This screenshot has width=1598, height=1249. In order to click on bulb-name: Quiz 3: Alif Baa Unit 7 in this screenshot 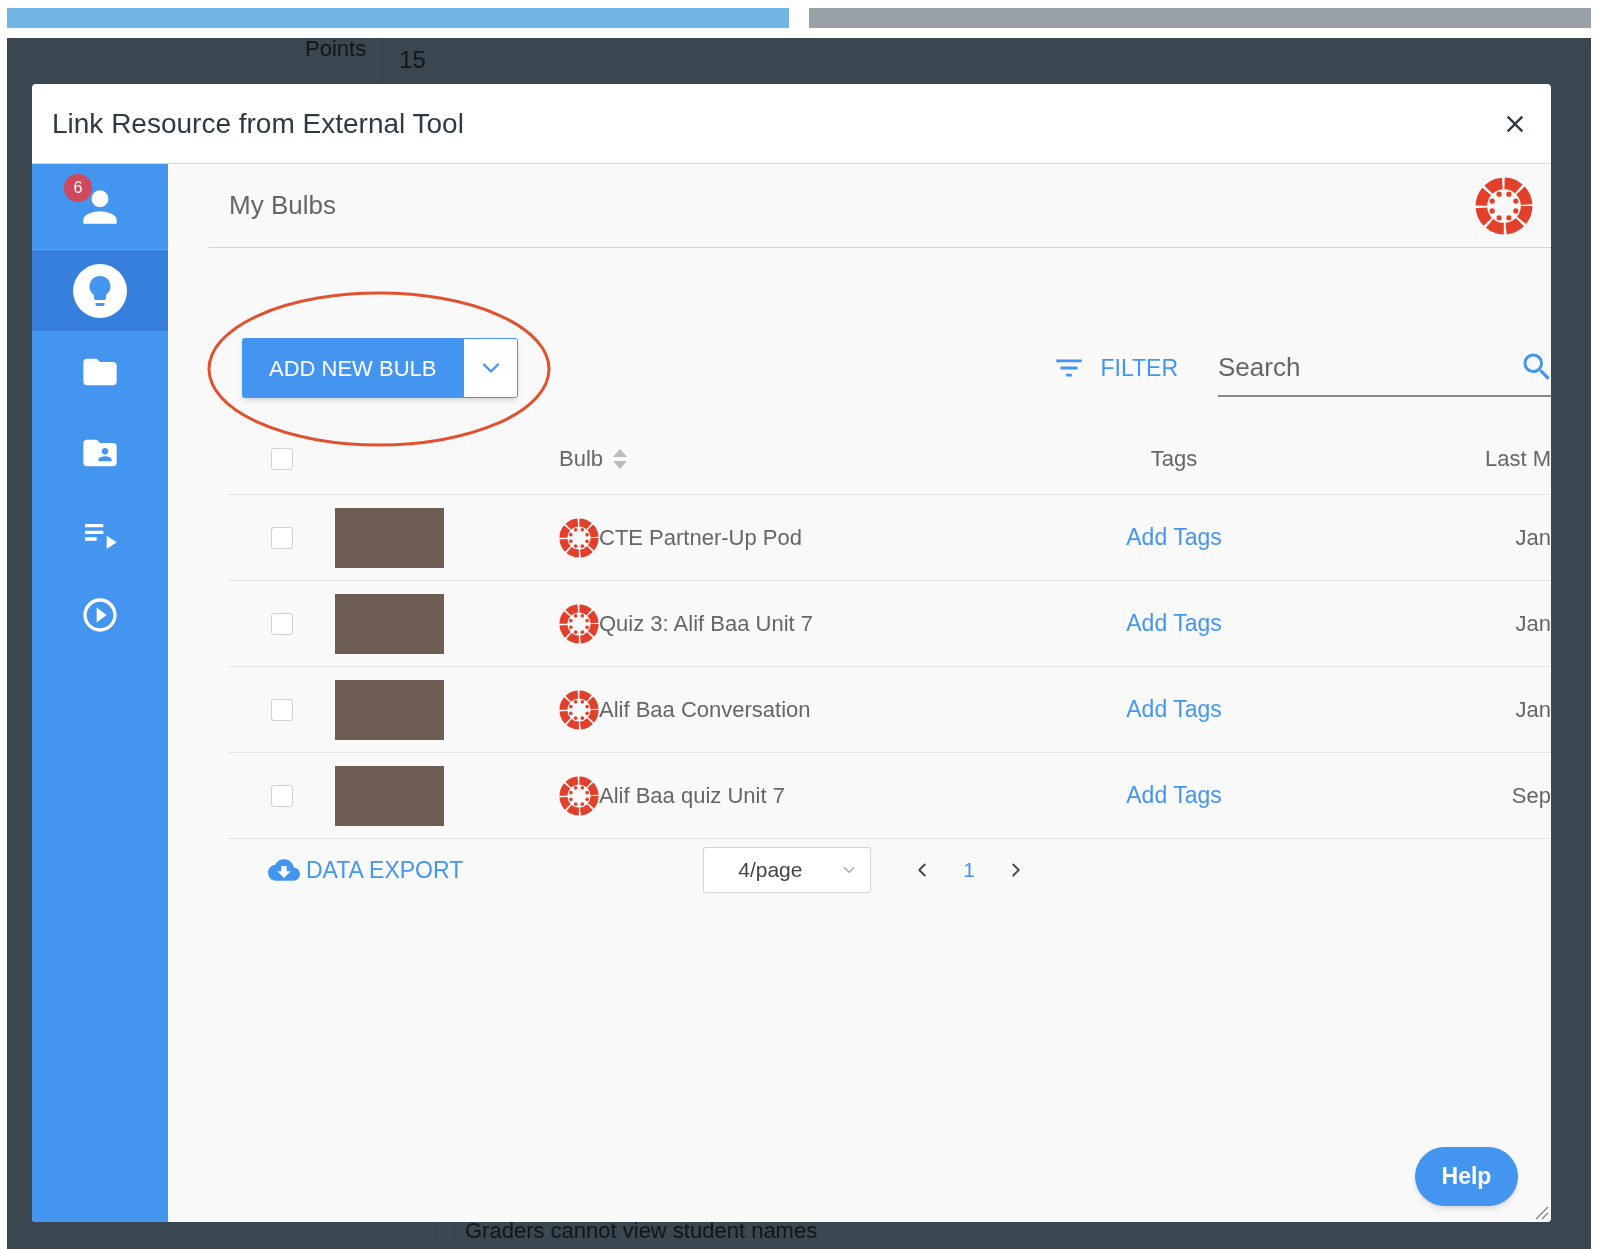, I will do `click(706, 624)`.